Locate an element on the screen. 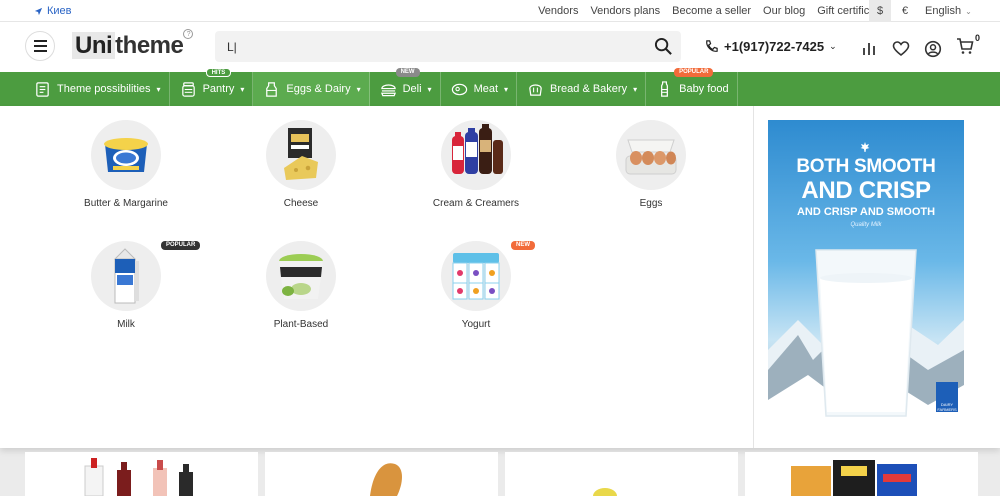  compare-icon is located at coordinates (869, 49).